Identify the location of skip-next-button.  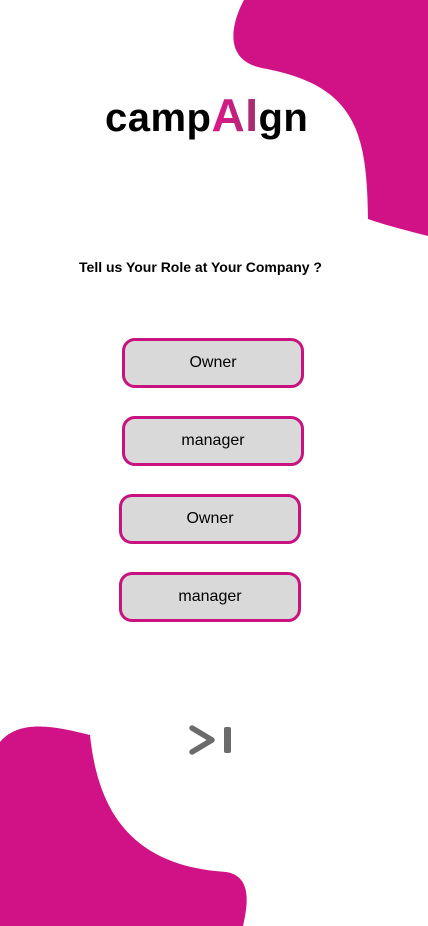
(212, 740).